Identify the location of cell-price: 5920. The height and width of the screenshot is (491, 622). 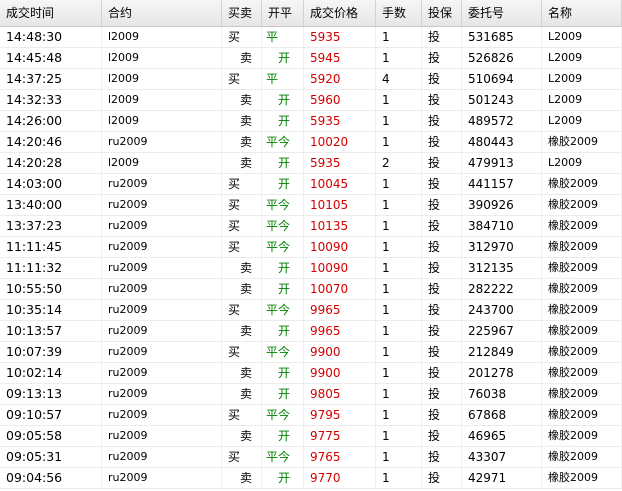
(340, 79).